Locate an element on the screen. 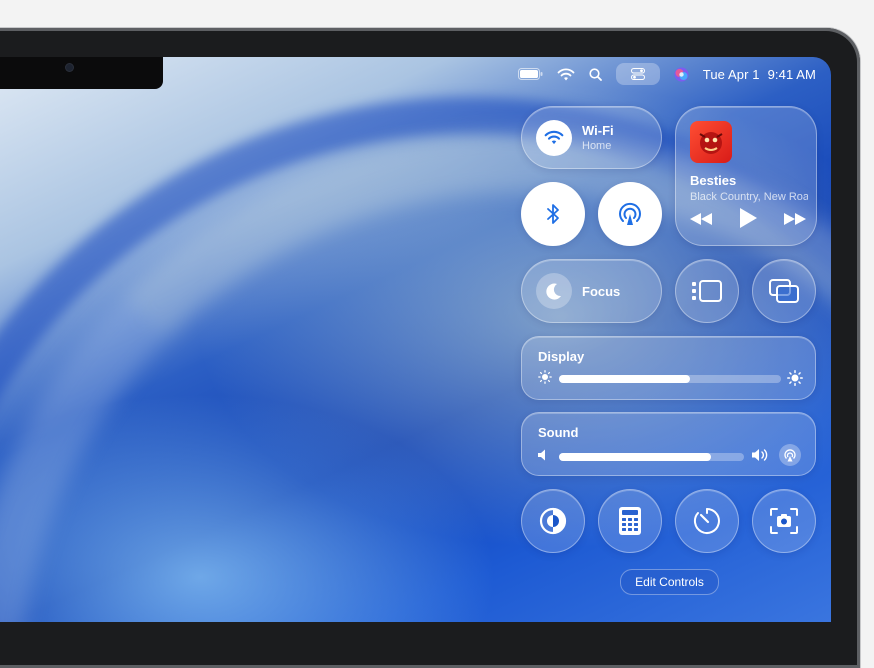 This screenshot has height=668, width=874. menu-bar-clock: Tue Apr 1 9:41 AM is located at coordinates (759, 74).